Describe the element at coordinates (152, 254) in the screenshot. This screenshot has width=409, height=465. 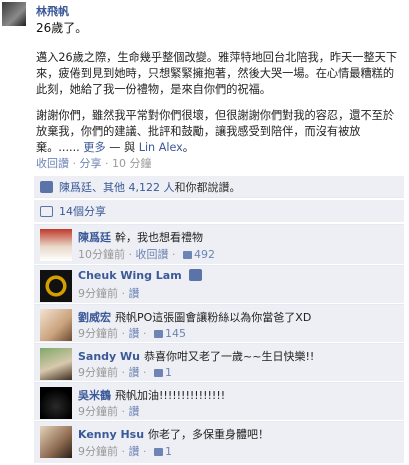
I see `comment-like-button: 收回讚` at that location.